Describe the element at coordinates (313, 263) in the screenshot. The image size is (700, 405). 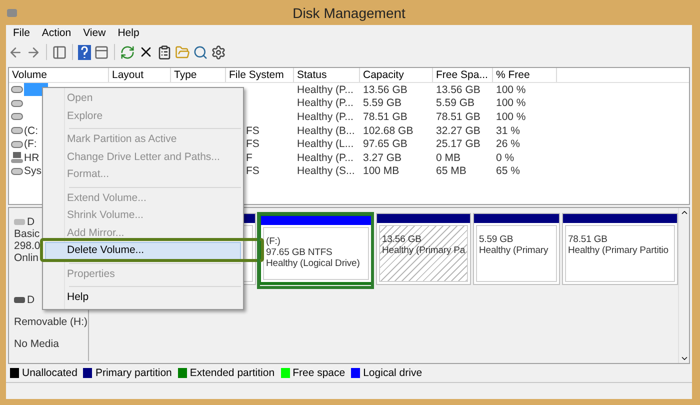
I see `partition-info: Healthy (Logical Drive)` at that location.